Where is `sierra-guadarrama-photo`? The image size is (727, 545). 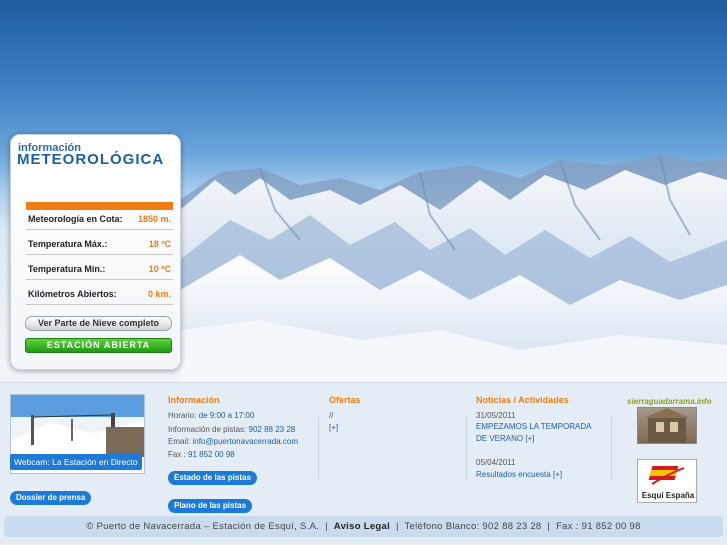
sierra-guadarrama-photo is located at coordinates (667, 425).